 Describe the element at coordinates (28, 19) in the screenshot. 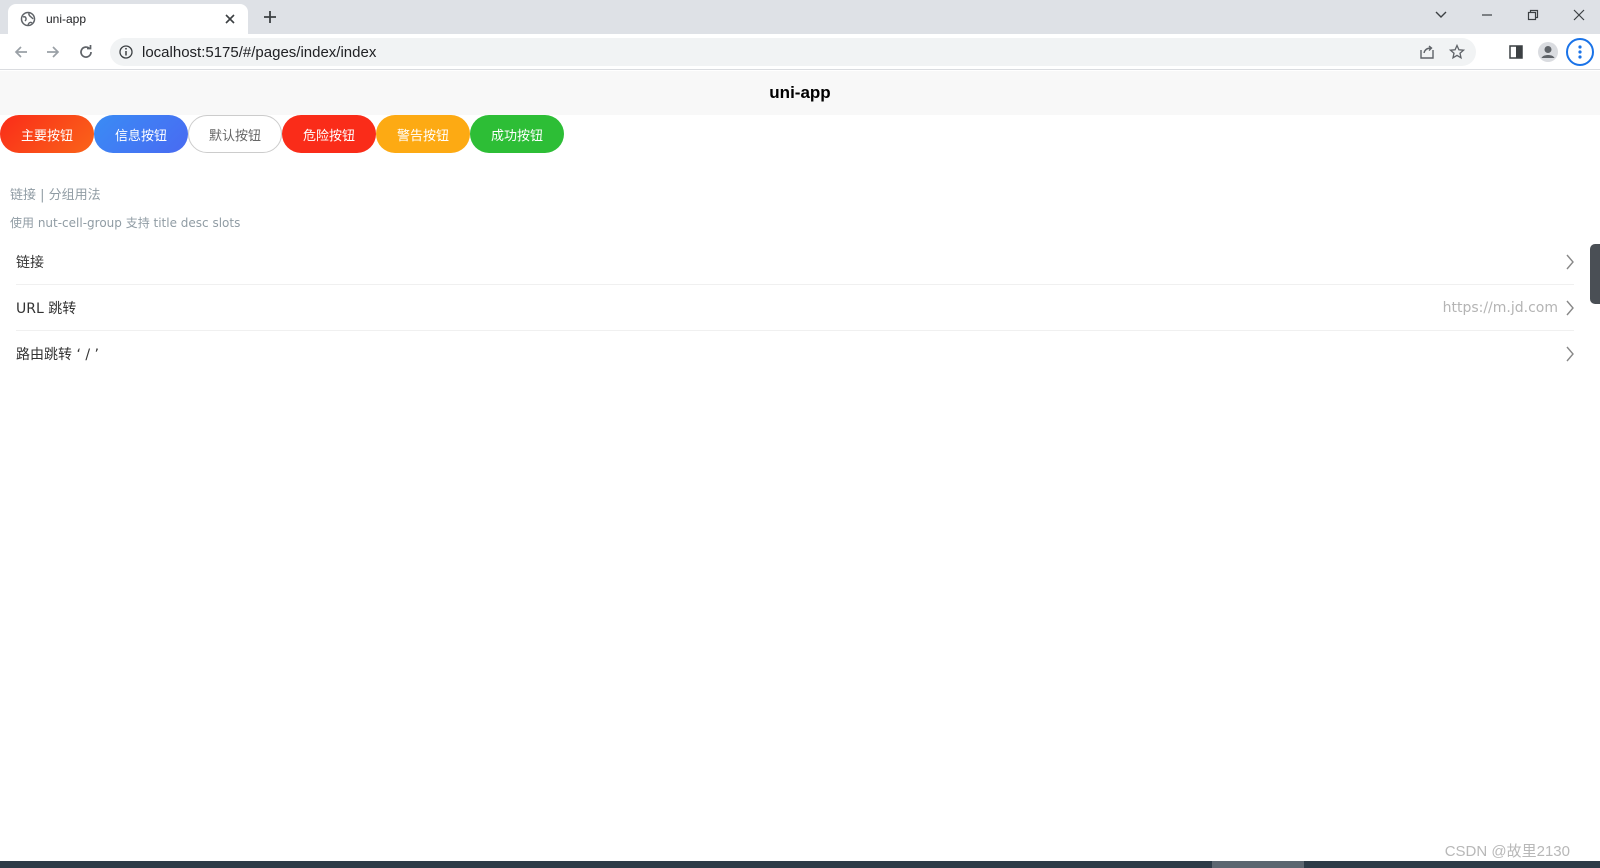

I see `globe-icon` at that location.